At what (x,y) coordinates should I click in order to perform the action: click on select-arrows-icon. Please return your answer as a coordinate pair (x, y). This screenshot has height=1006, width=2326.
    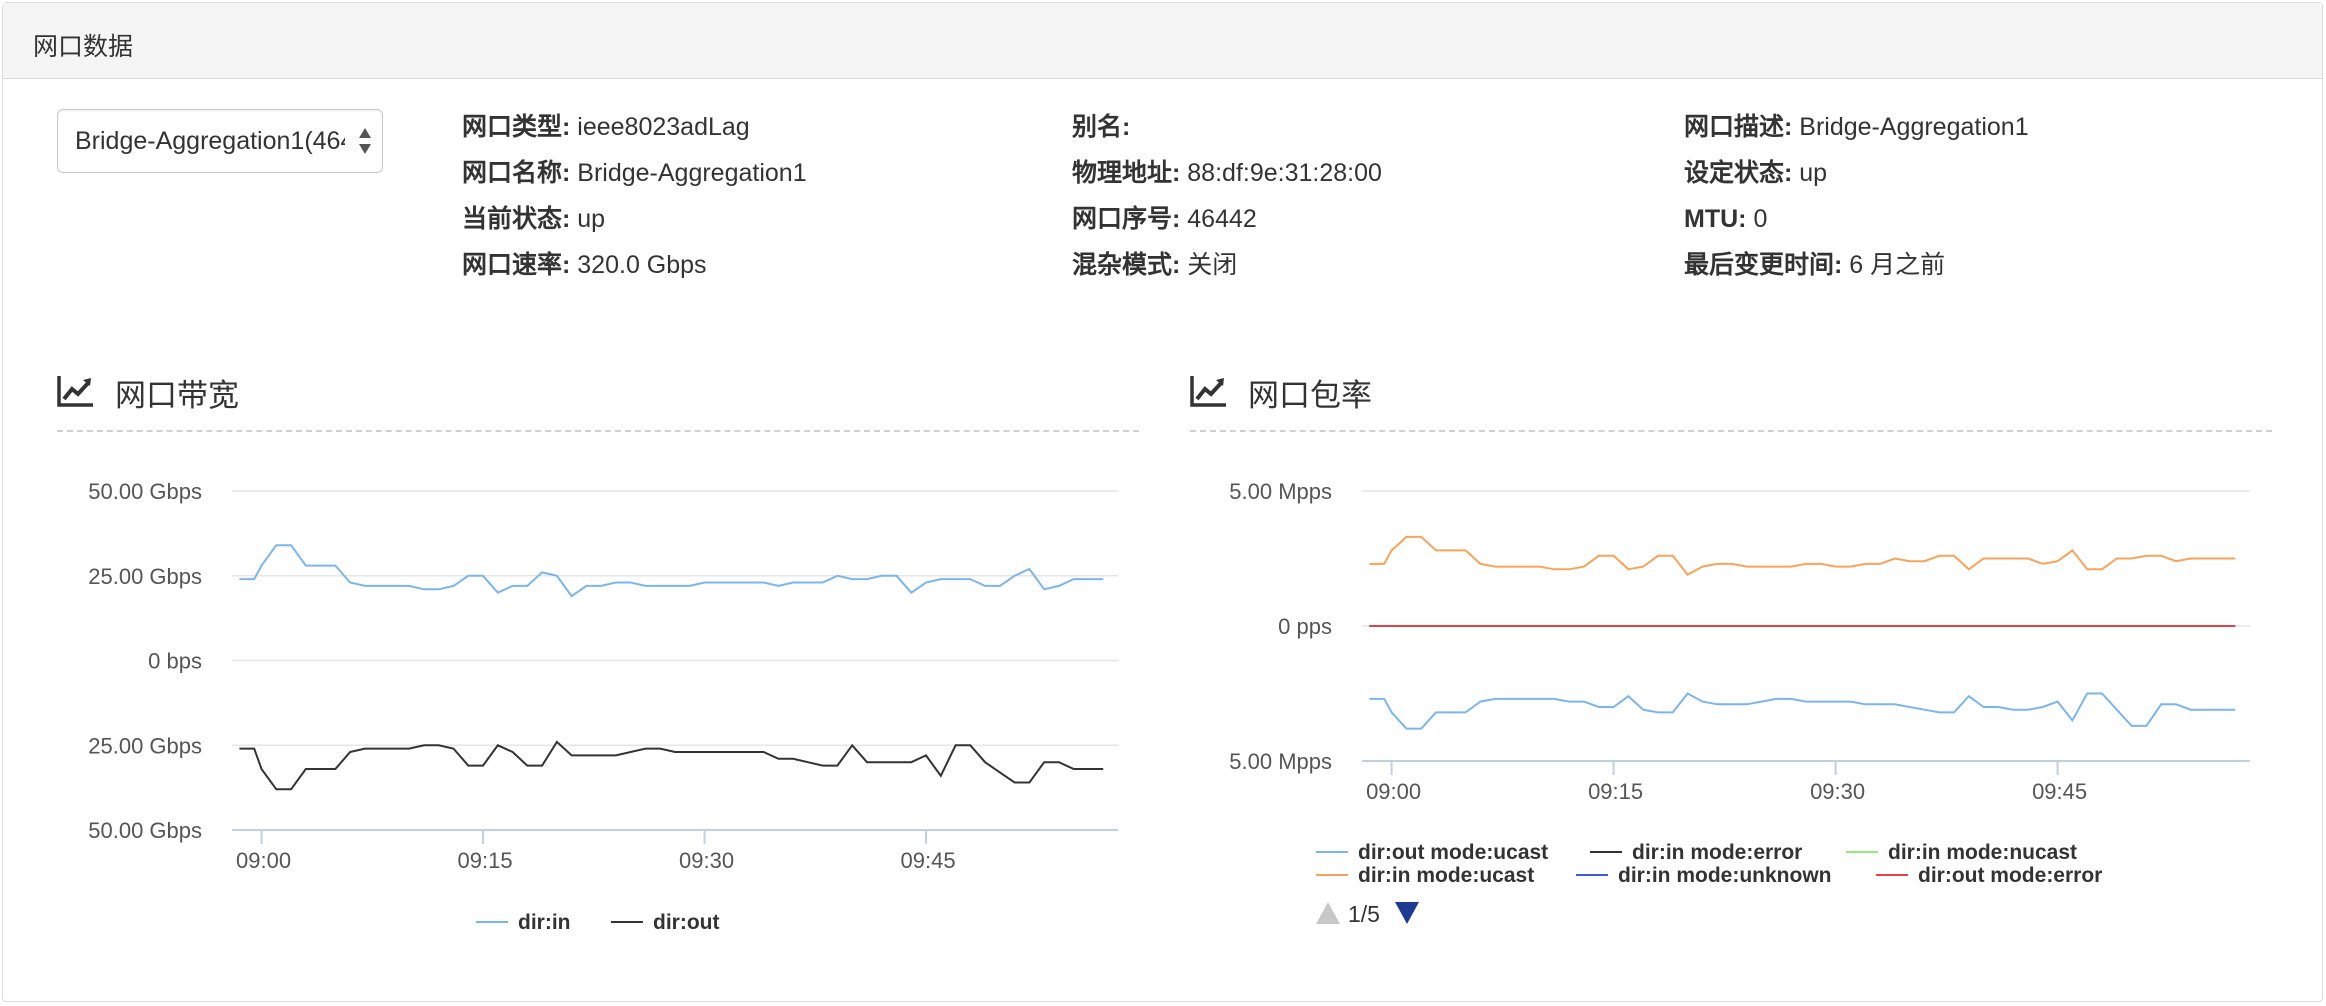
    Looking at the image, I should click on (365, 141).